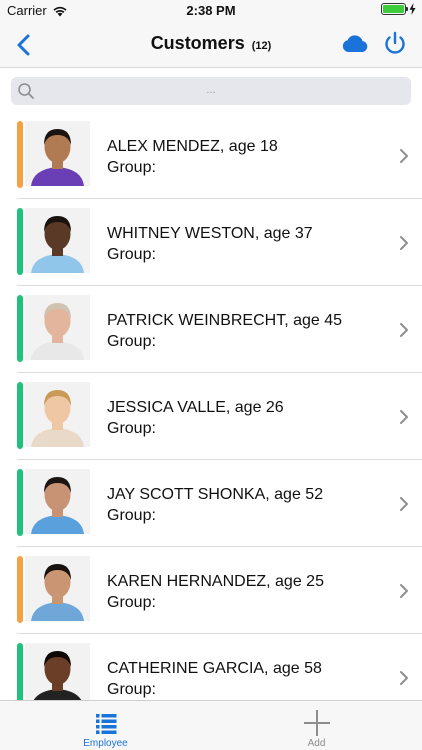 This screenshot has height=750, width=422. I want to click on customer-row: JESSICA VALLE, age 26 Group:, so click(211, 416).